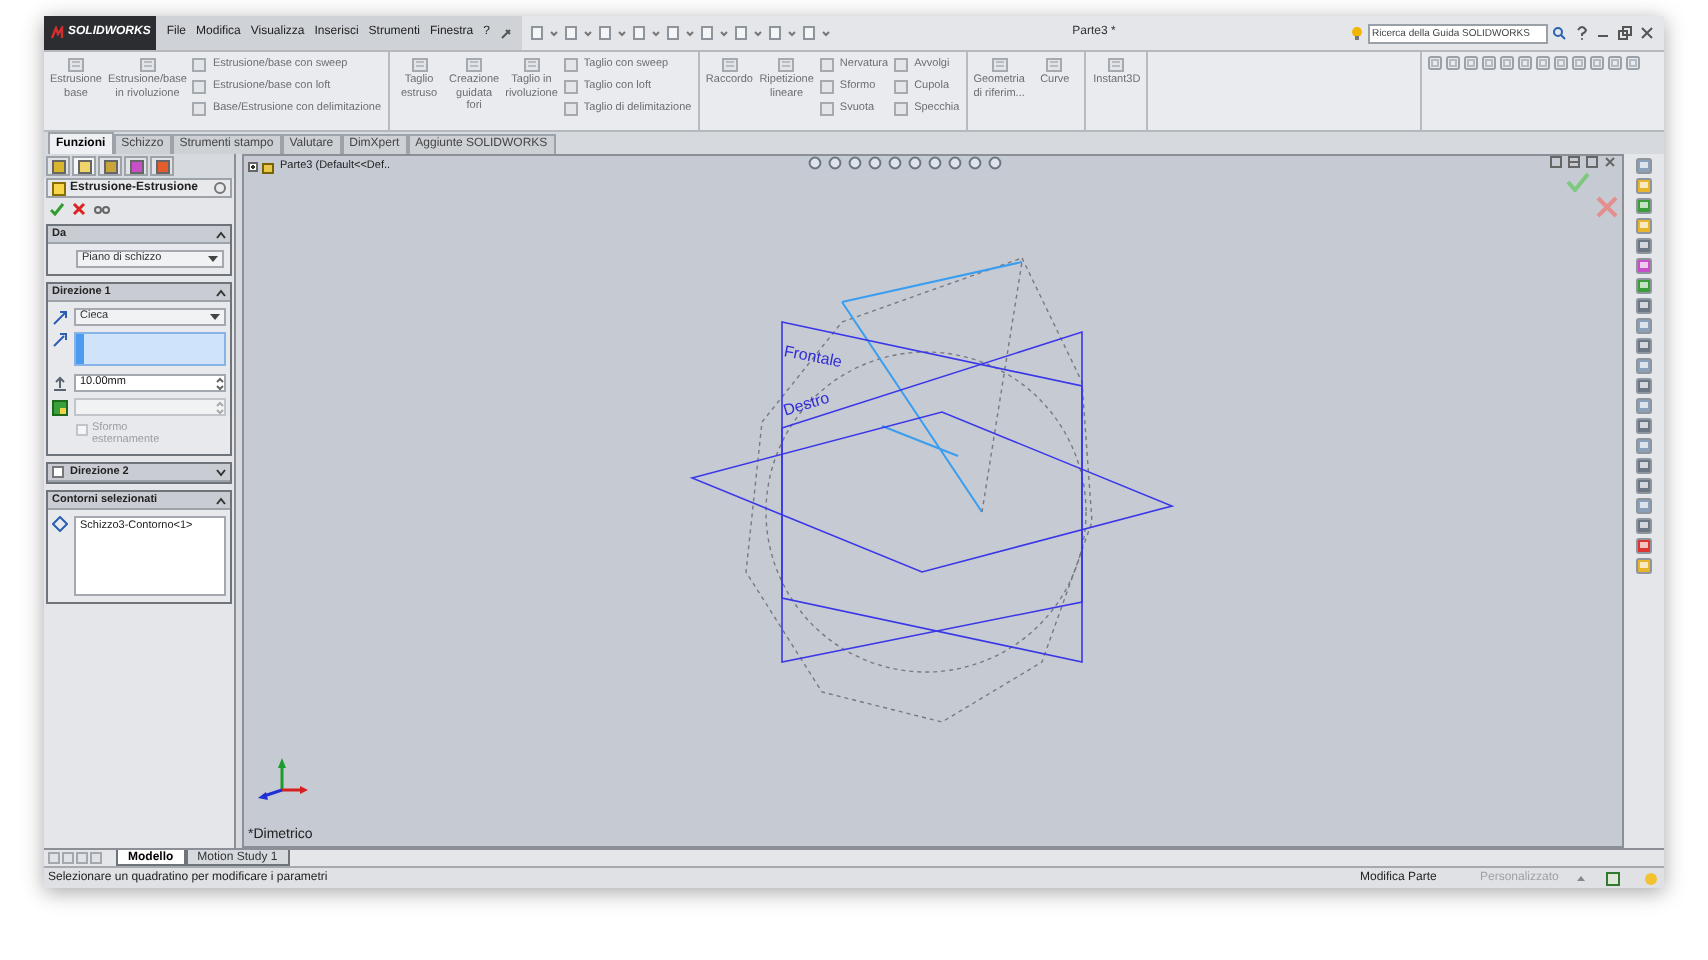  I want to click on reverse-direction-icon, so click(60, 317).